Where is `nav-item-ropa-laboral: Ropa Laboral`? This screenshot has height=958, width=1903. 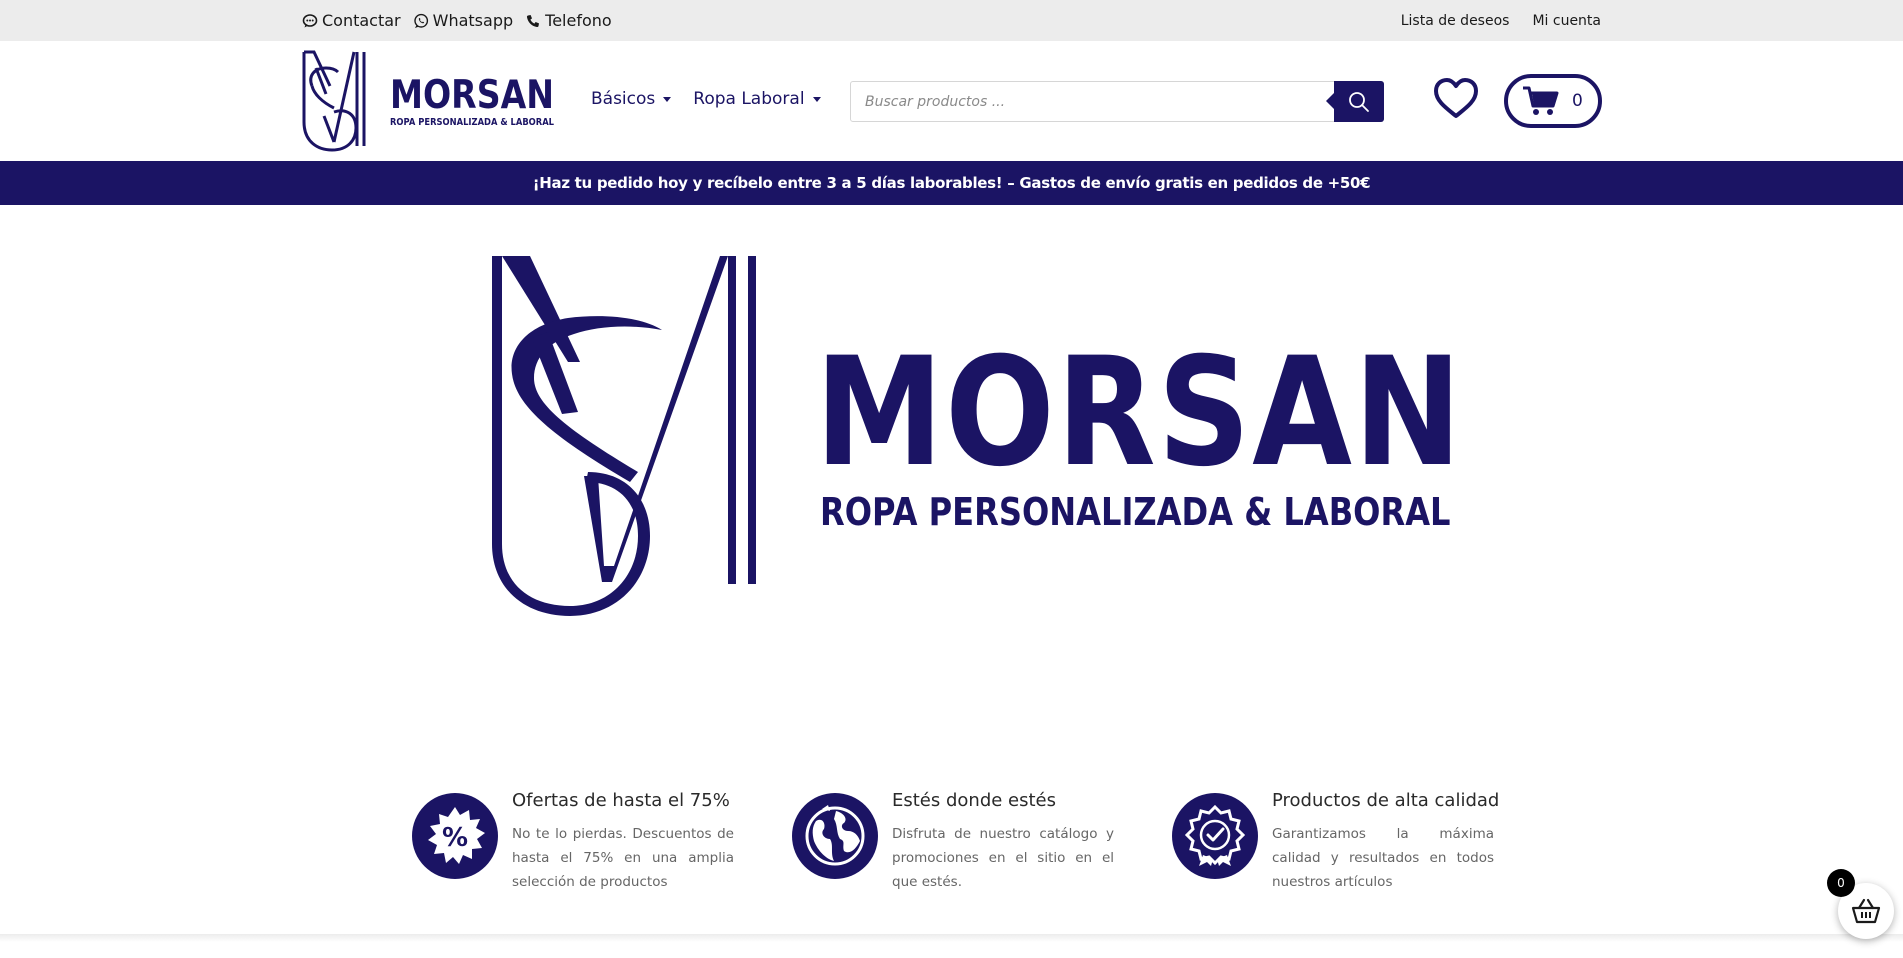
nav-item-ropa-laboral: Ropa Laboral is located at coordinates (757, 99).